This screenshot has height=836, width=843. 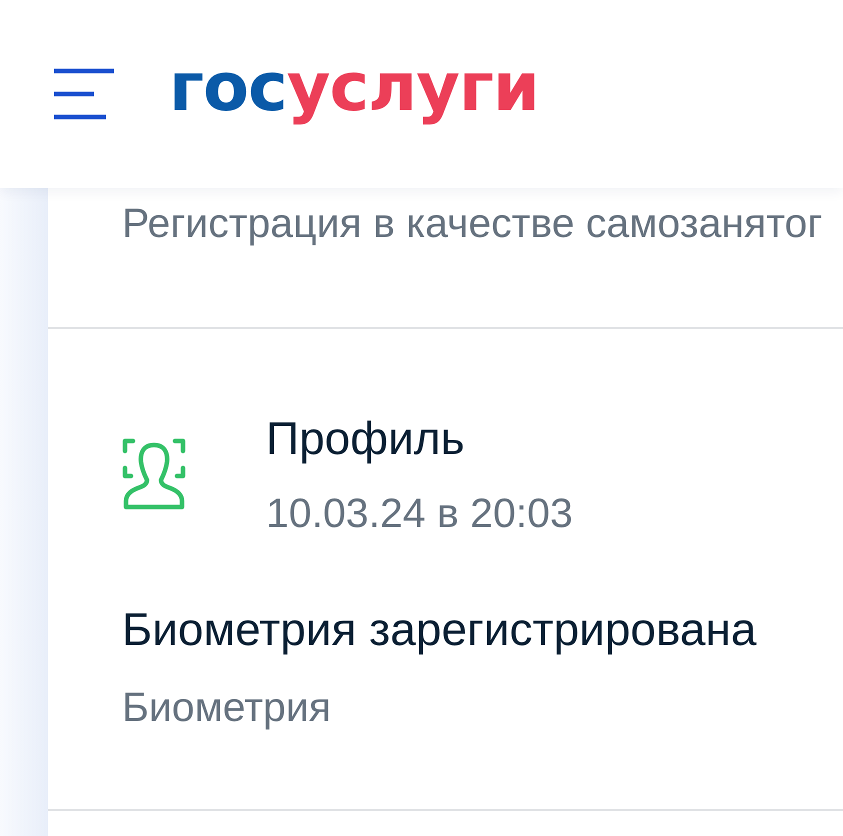 I want to click on event-category: Биометрия, so click(x=226, y=707).